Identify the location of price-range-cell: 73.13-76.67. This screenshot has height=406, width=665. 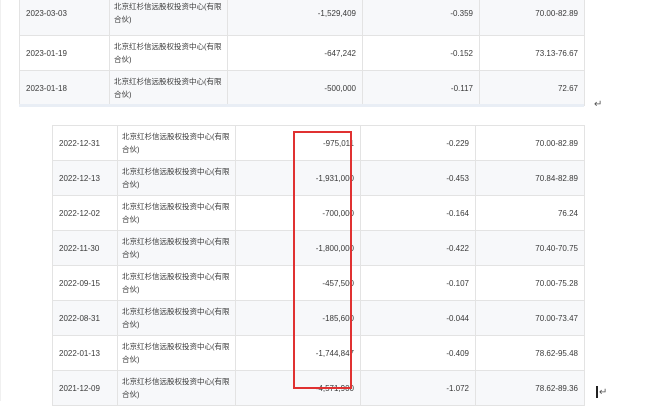
(532, 53).